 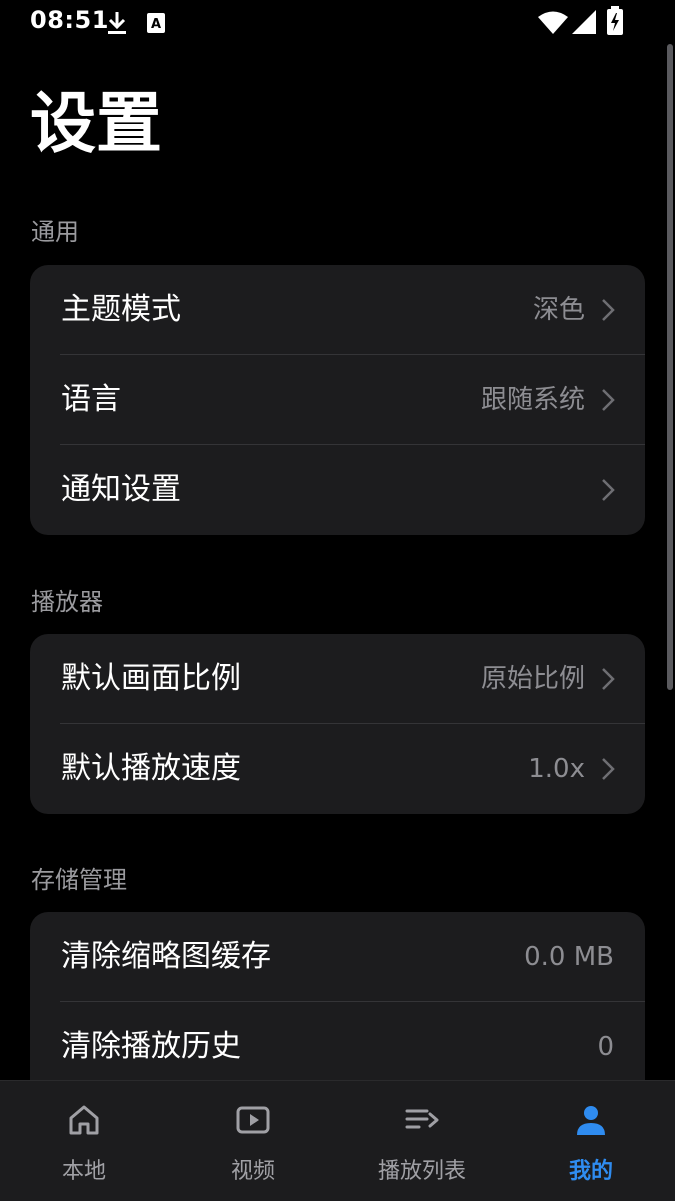 I want to click on setting-value: 0.0 MB, so click(x=569, y=957).